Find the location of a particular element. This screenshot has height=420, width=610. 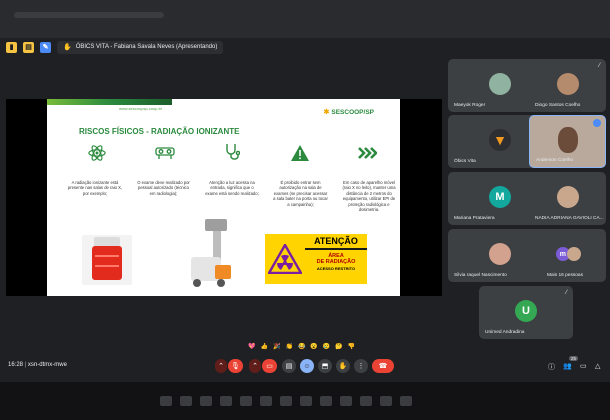

participant-tile: ⁄ U Unimed Andradina is located at coordinates (526, 312).